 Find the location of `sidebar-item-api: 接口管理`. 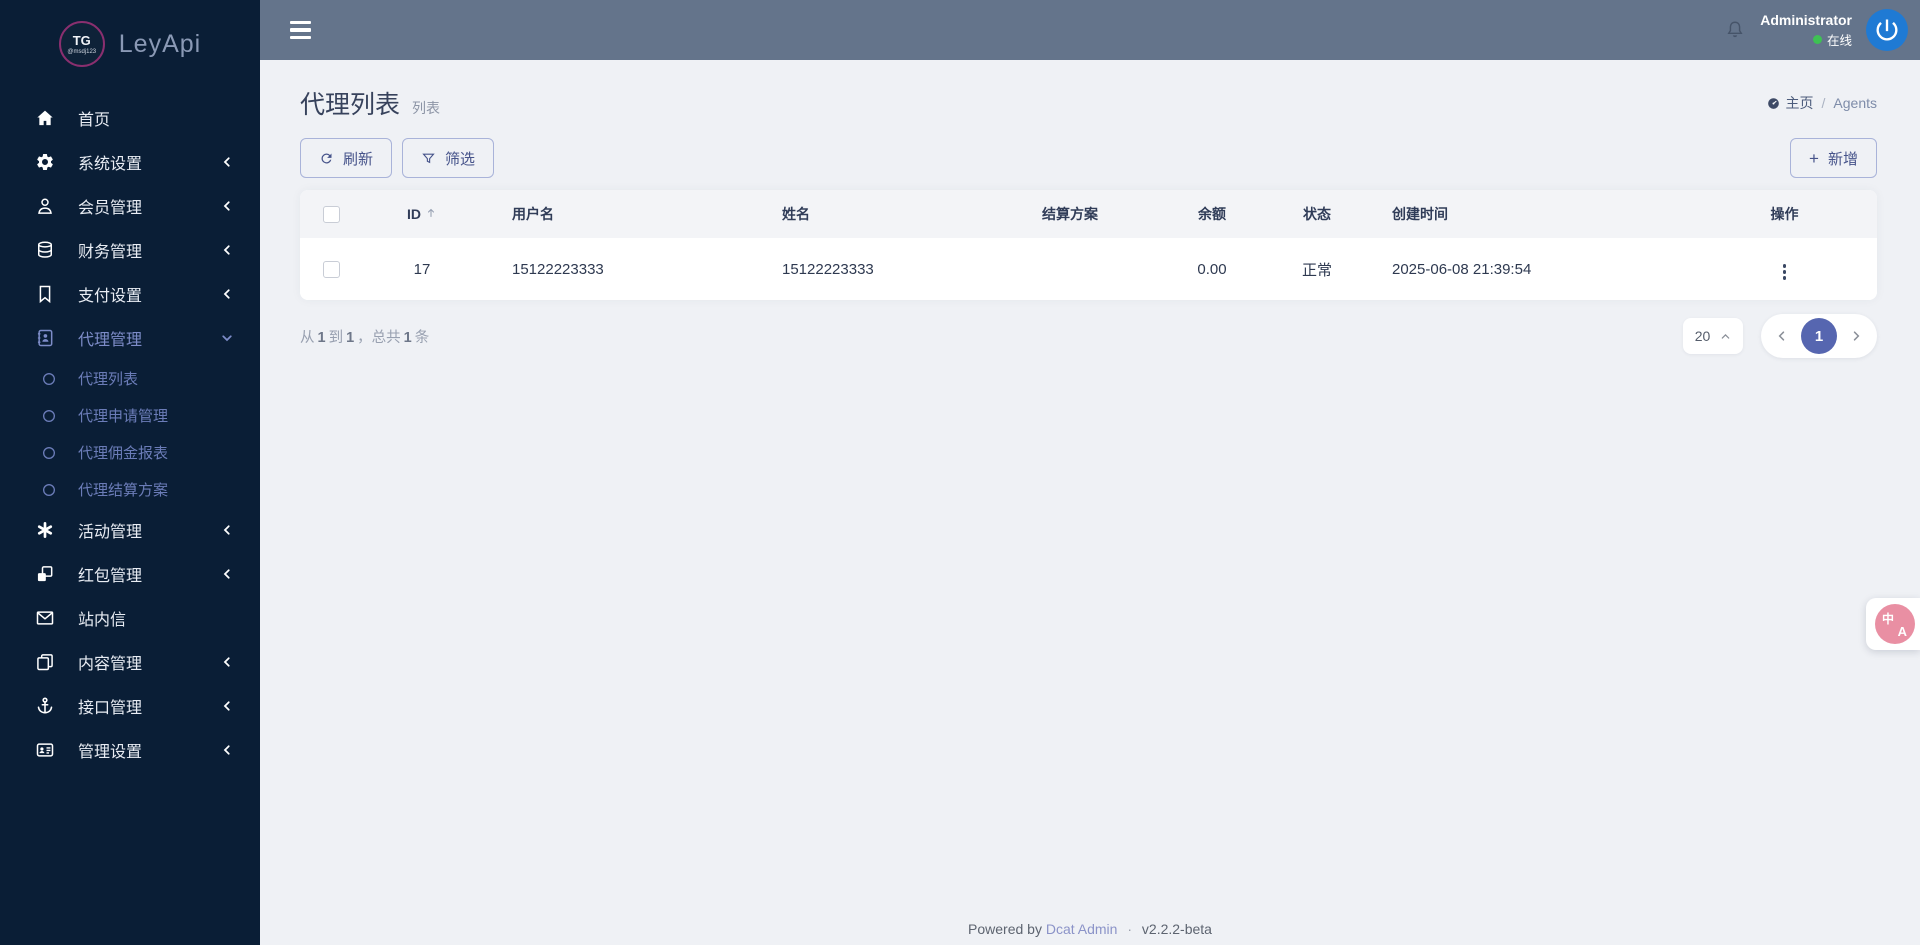

sidebar-item-api: 接口管理 is located at coordinates (130, 706).